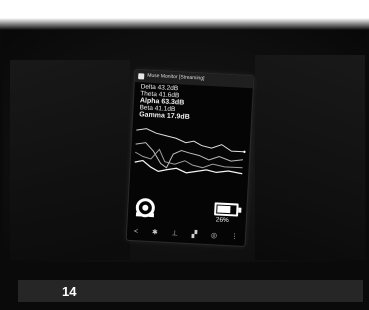  What do you see at coordinates (164, 116) in the screenshot?
I see `band-gamma: Gamma 17.9dB` at bounding box center [164, 116].